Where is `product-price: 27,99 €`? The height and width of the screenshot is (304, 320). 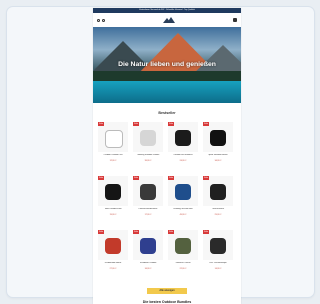
product-price: 27,99 € is located at coordinates (113, 269).